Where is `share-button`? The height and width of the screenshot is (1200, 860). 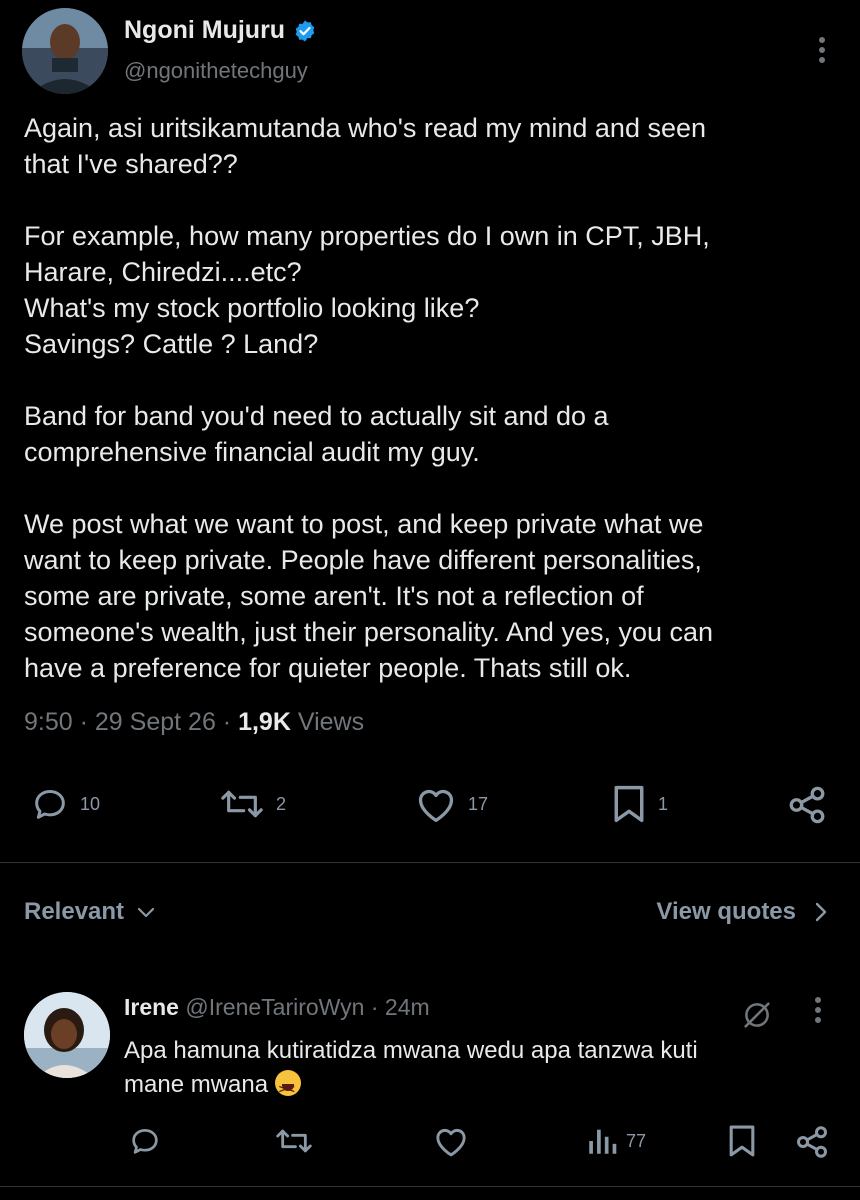 share-button is located at coordinates (807, 805).